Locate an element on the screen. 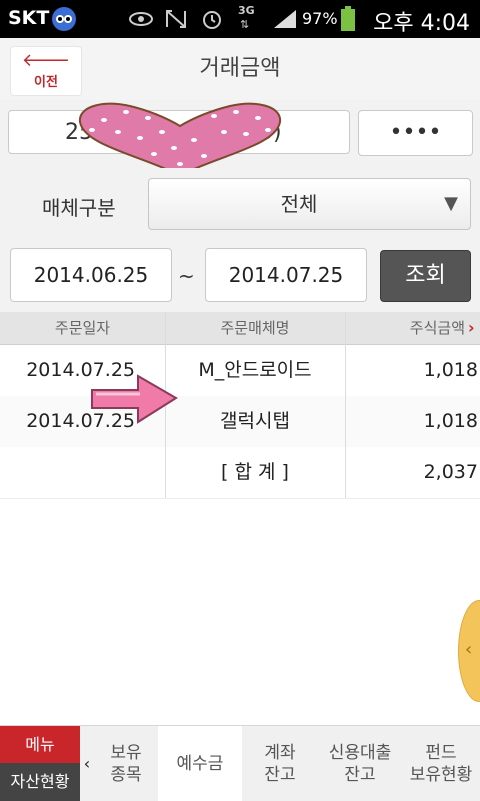 The height and width of the screenshot is (801, 480). side-drawer-tab: ‹ is located at coordinates (469, 651).